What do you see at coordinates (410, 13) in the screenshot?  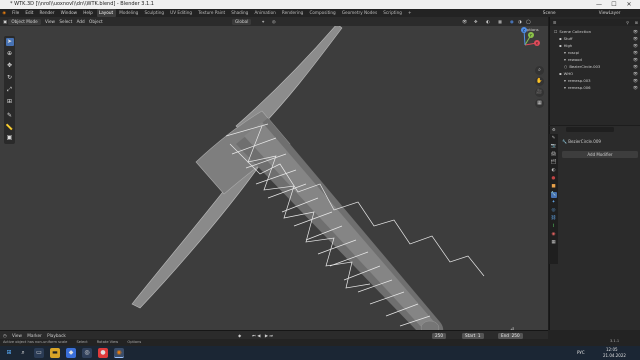 I see `add-workspace-button: +` at bounding box center [410, 13].